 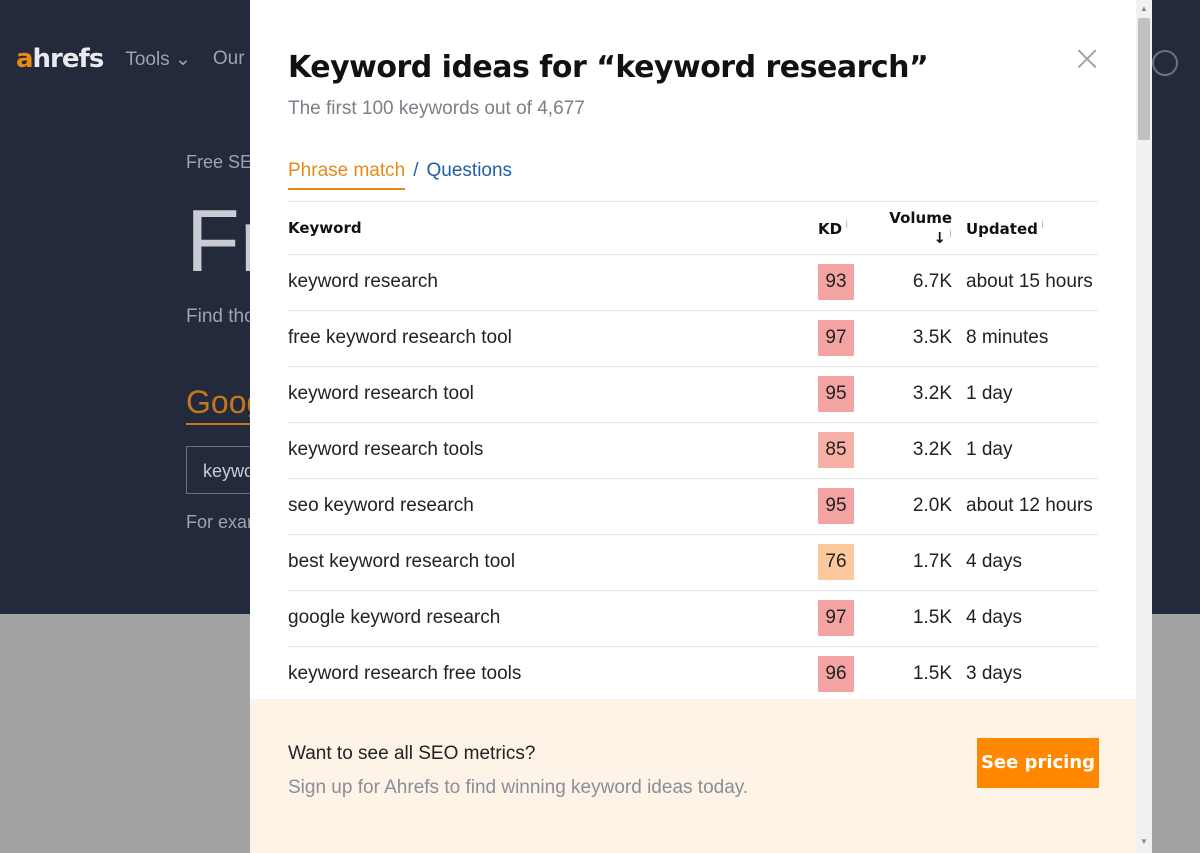 I want to click on see-pricing-button: See pricing, so click(x=1038, y=763).